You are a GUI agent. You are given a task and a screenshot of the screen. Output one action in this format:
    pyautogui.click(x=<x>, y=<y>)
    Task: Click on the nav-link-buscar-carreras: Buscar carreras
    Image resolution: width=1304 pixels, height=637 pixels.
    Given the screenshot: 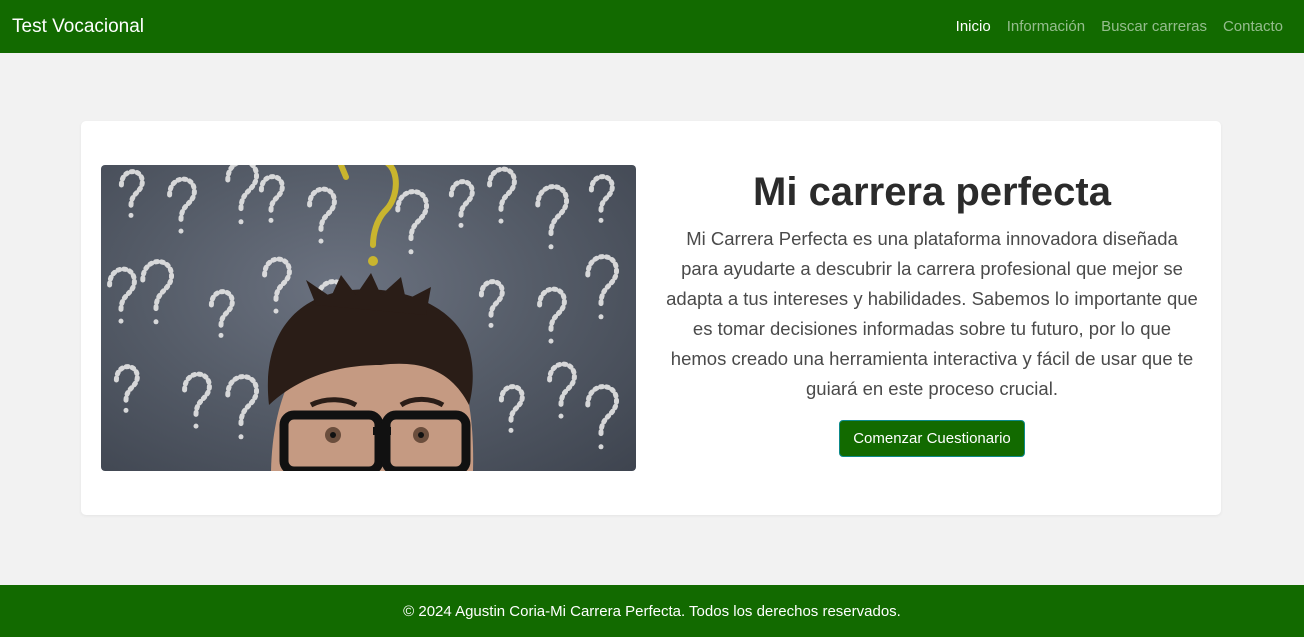 What is the action you would take?
    pyautogui.click(x=1154, y=26)
    